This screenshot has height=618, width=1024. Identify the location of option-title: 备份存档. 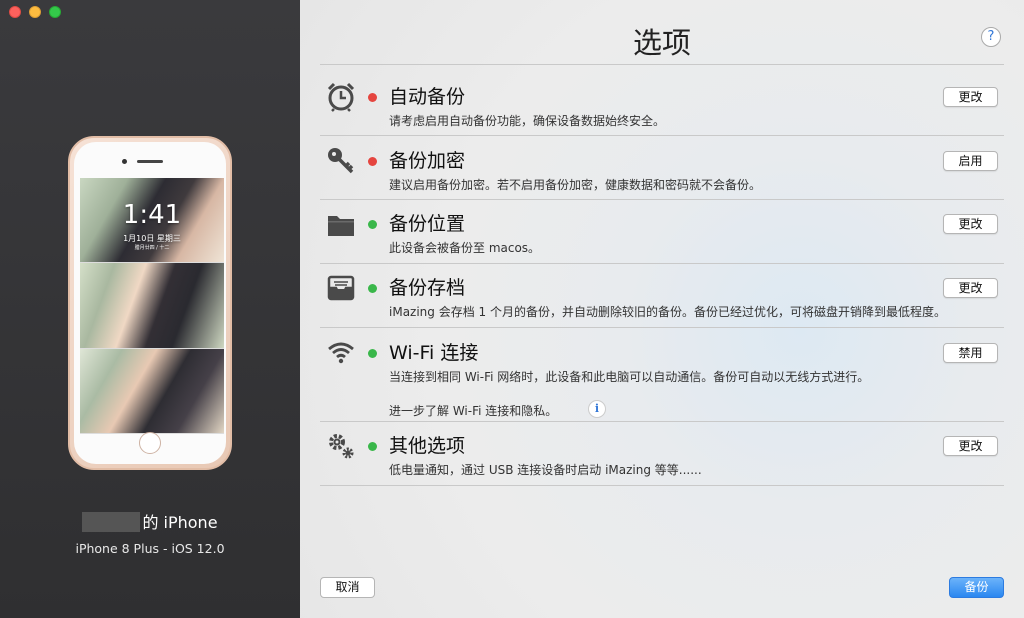
(427, 288).